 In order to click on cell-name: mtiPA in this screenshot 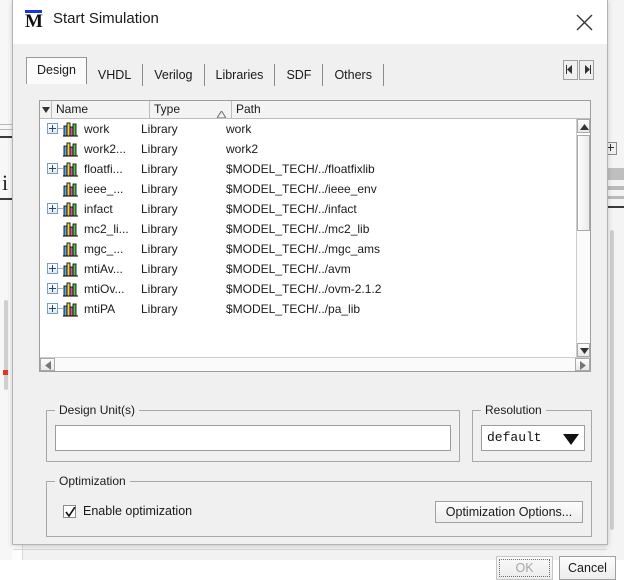, I will do `click(112, 309)`.